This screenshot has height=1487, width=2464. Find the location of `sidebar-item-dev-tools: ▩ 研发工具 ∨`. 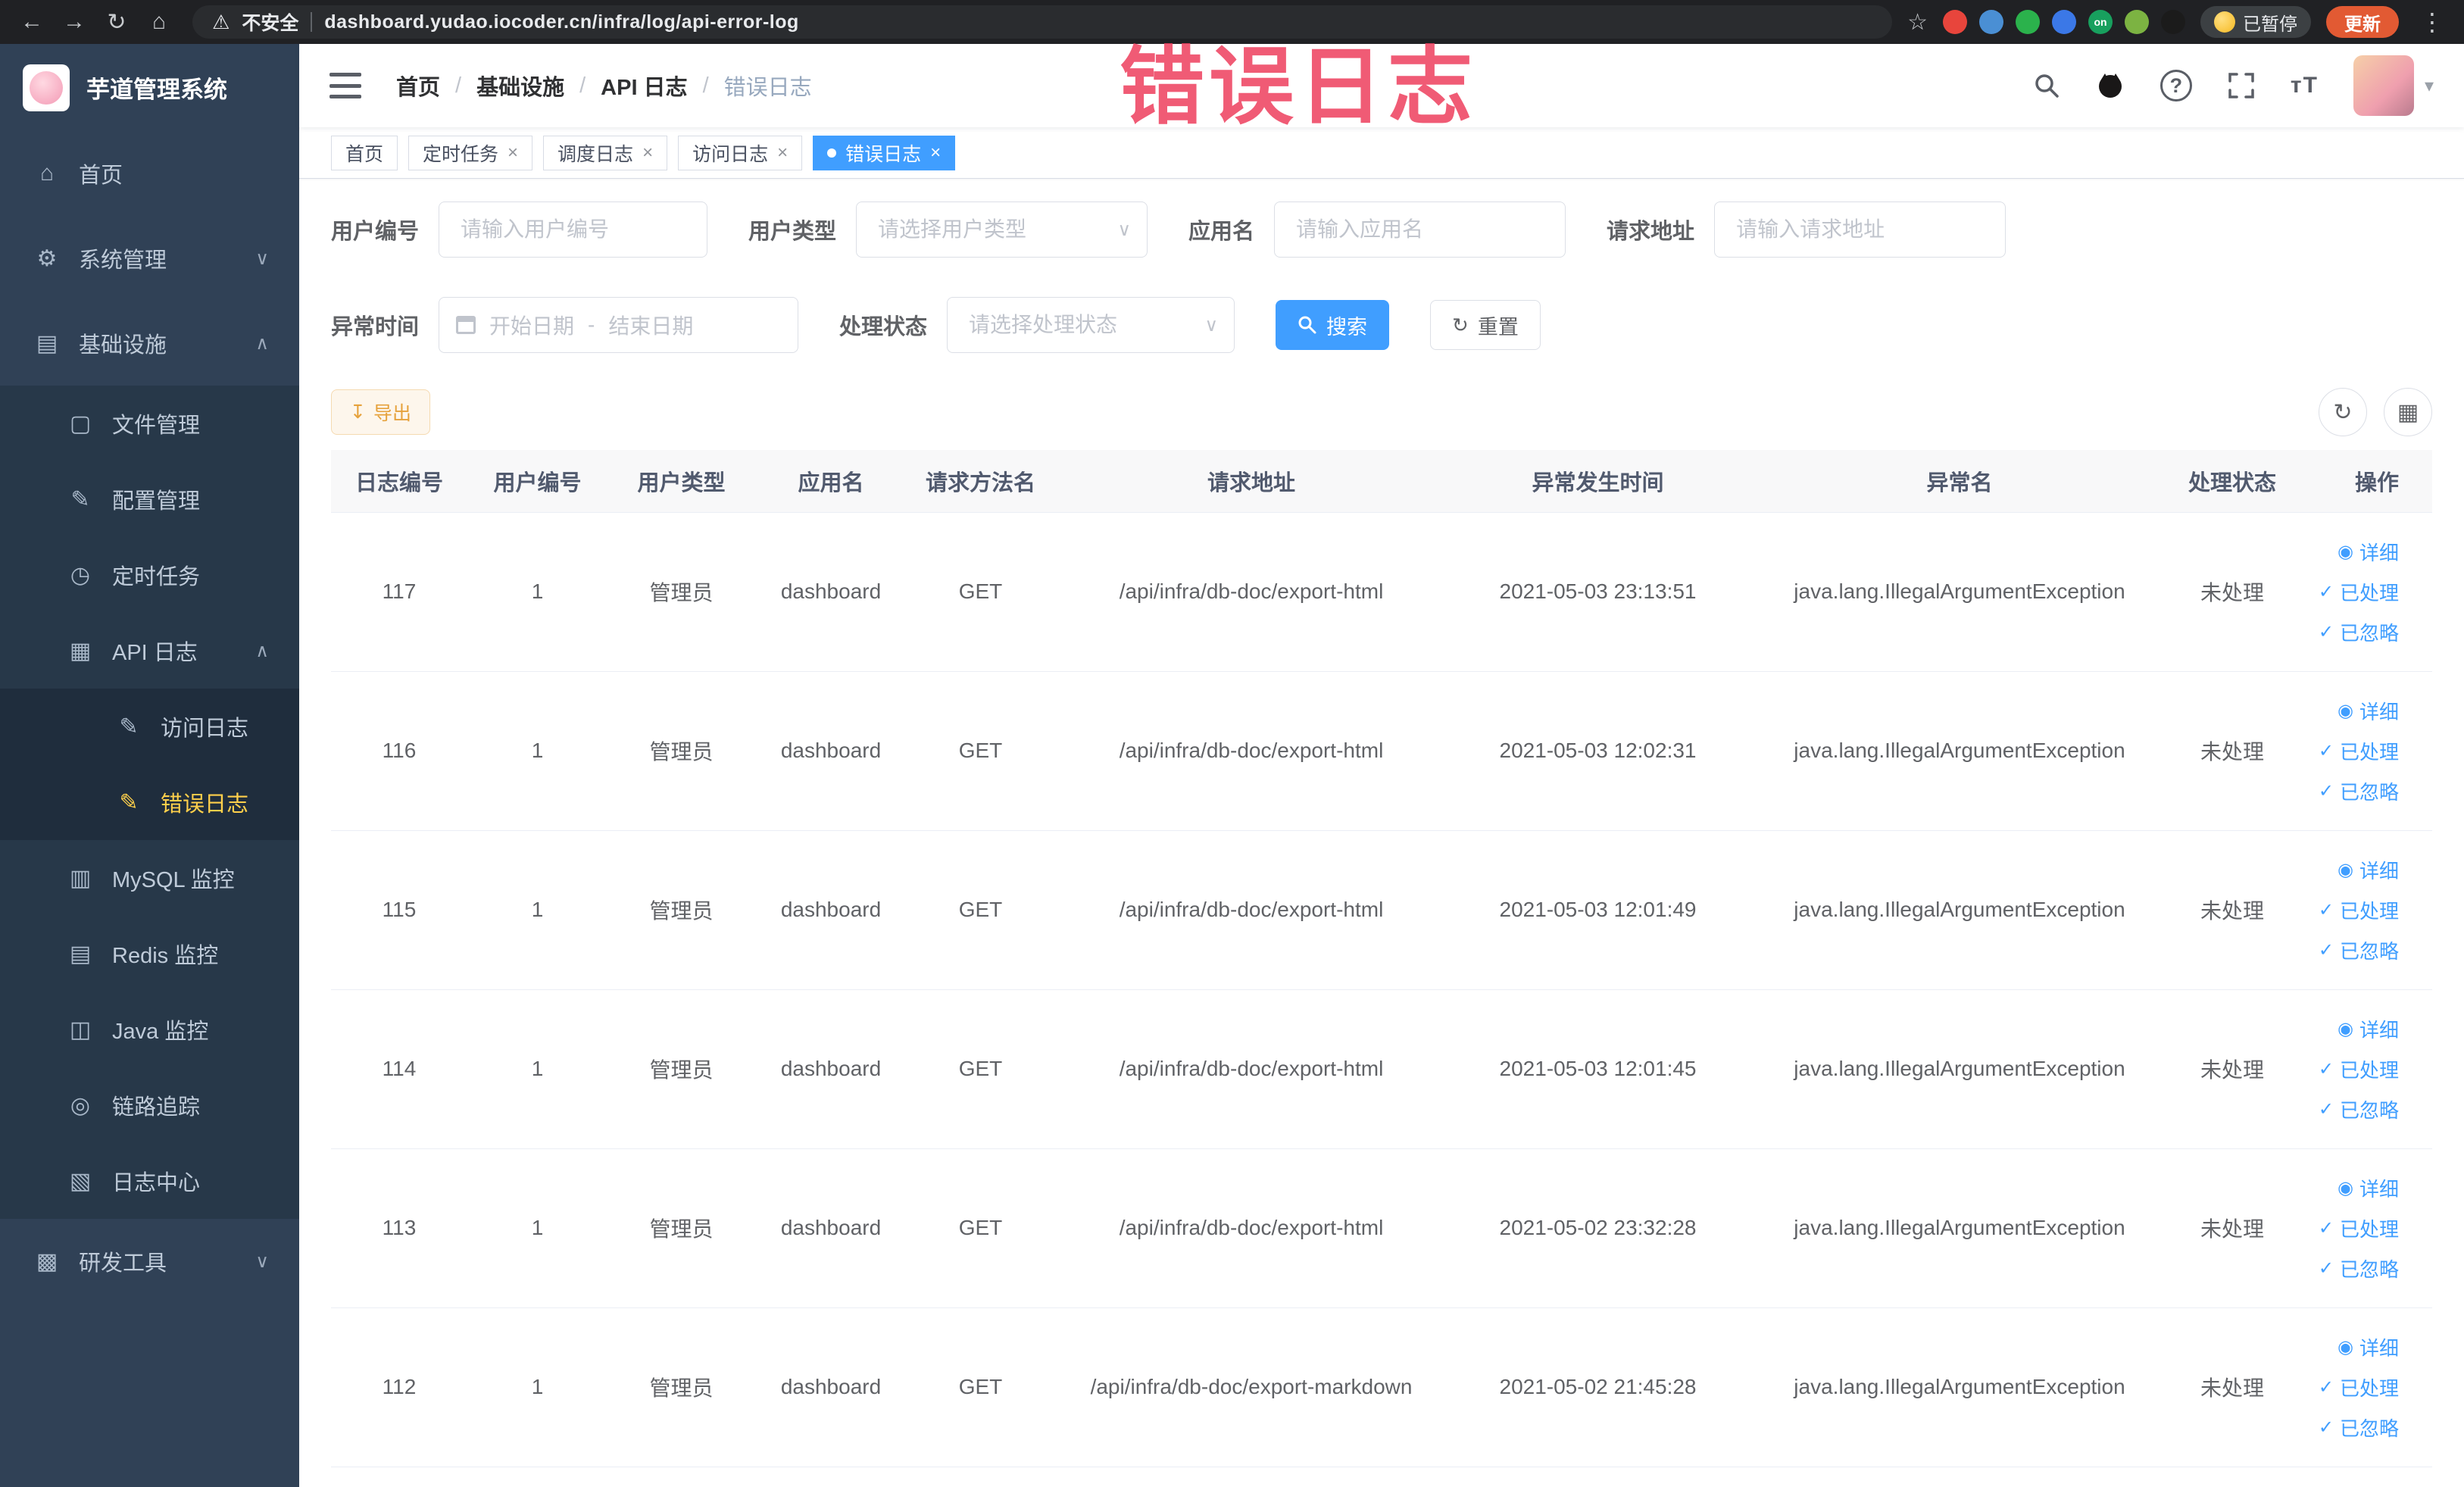

sidebar-item-dev-tools: ▩ 研发工具 ∨ is located at coordinates (149, 1261).